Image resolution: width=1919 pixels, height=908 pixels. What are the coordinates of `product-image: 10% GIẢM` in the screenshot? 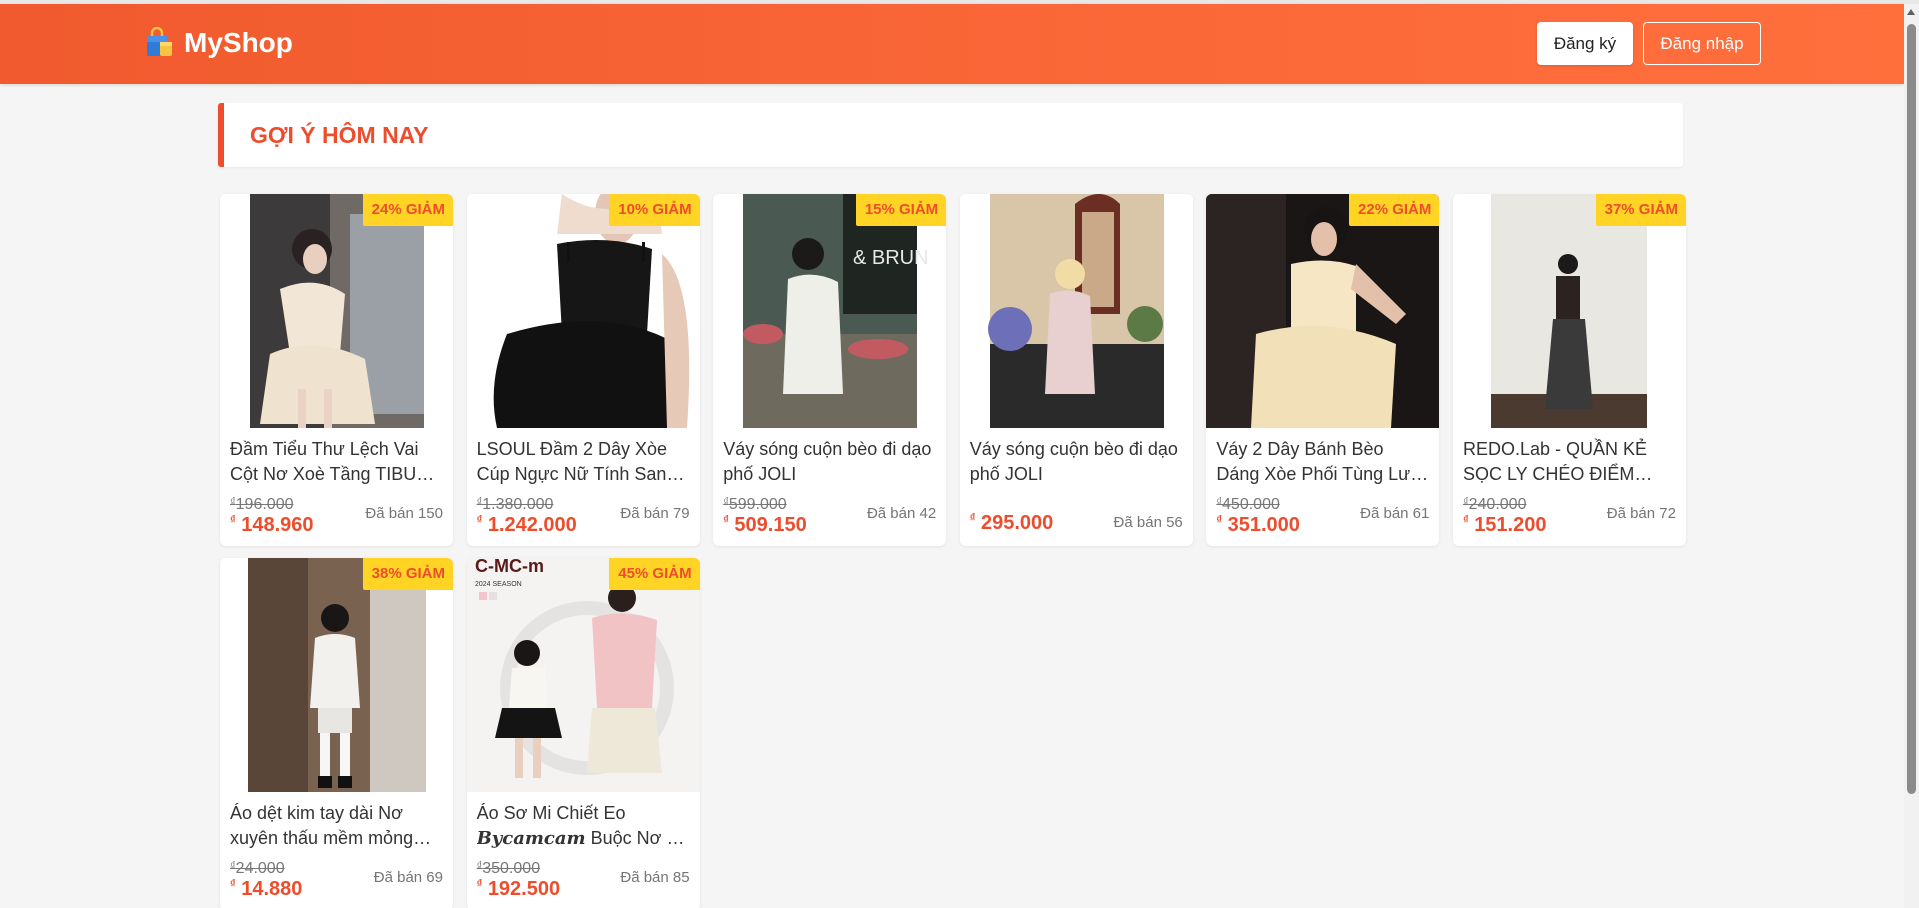 It's located at (583, 311).